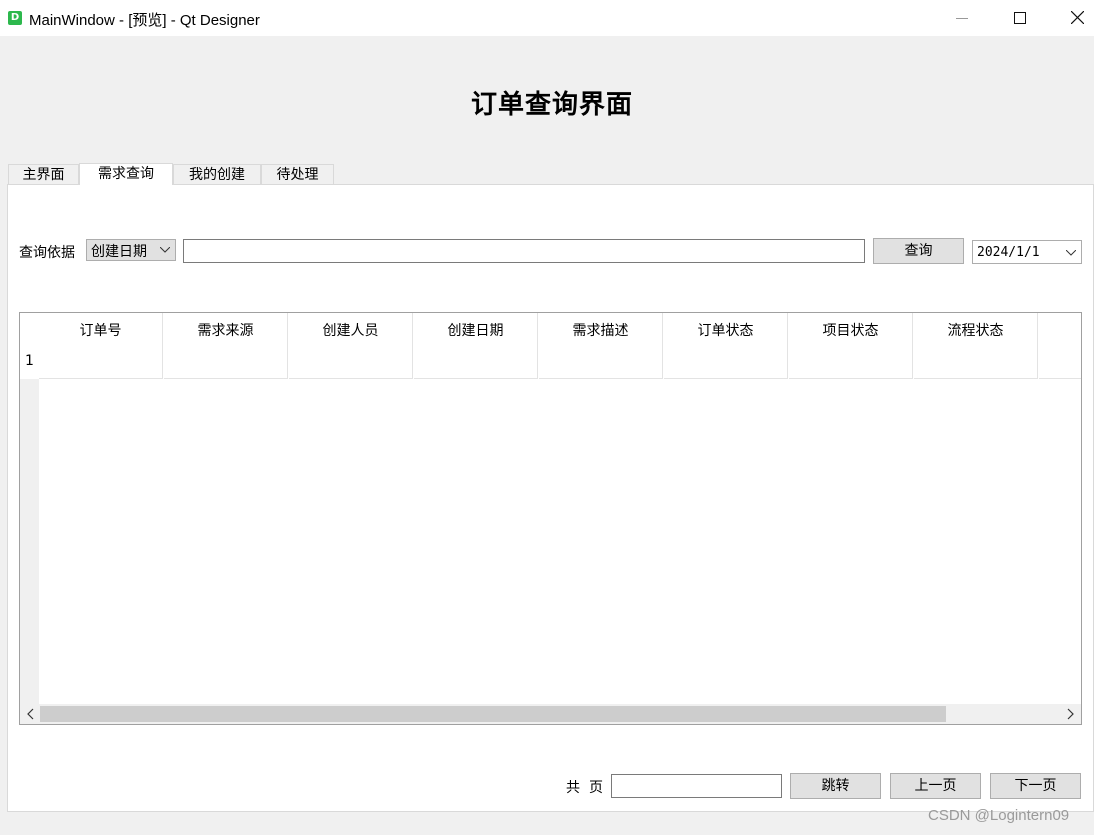  Describe the element at coordinates (851, 346) in the screenshot. I see `column-header-project-status: 项目状态` at that location.